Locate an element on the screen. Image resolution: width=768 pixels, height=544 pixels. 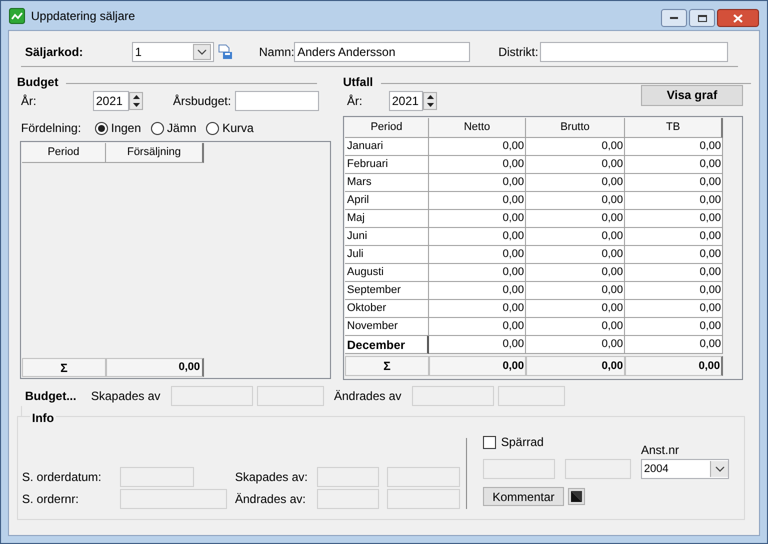
checkbox-label: Spärrad is located at coordinates (522, 442).